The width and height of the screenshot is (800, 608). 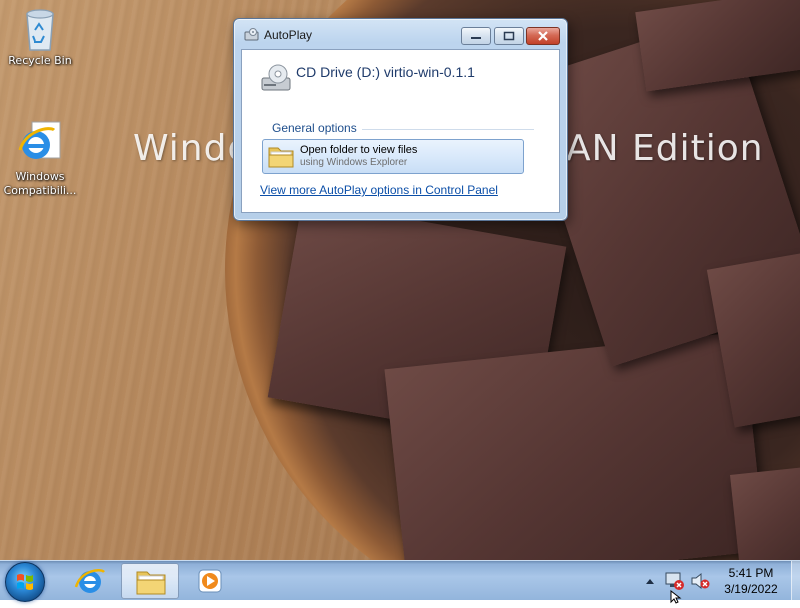 What do you see at coordinates (751, 573) in the screenshot?
I see `clock-time: 5:41 PM` at bounding box center [751, 573].